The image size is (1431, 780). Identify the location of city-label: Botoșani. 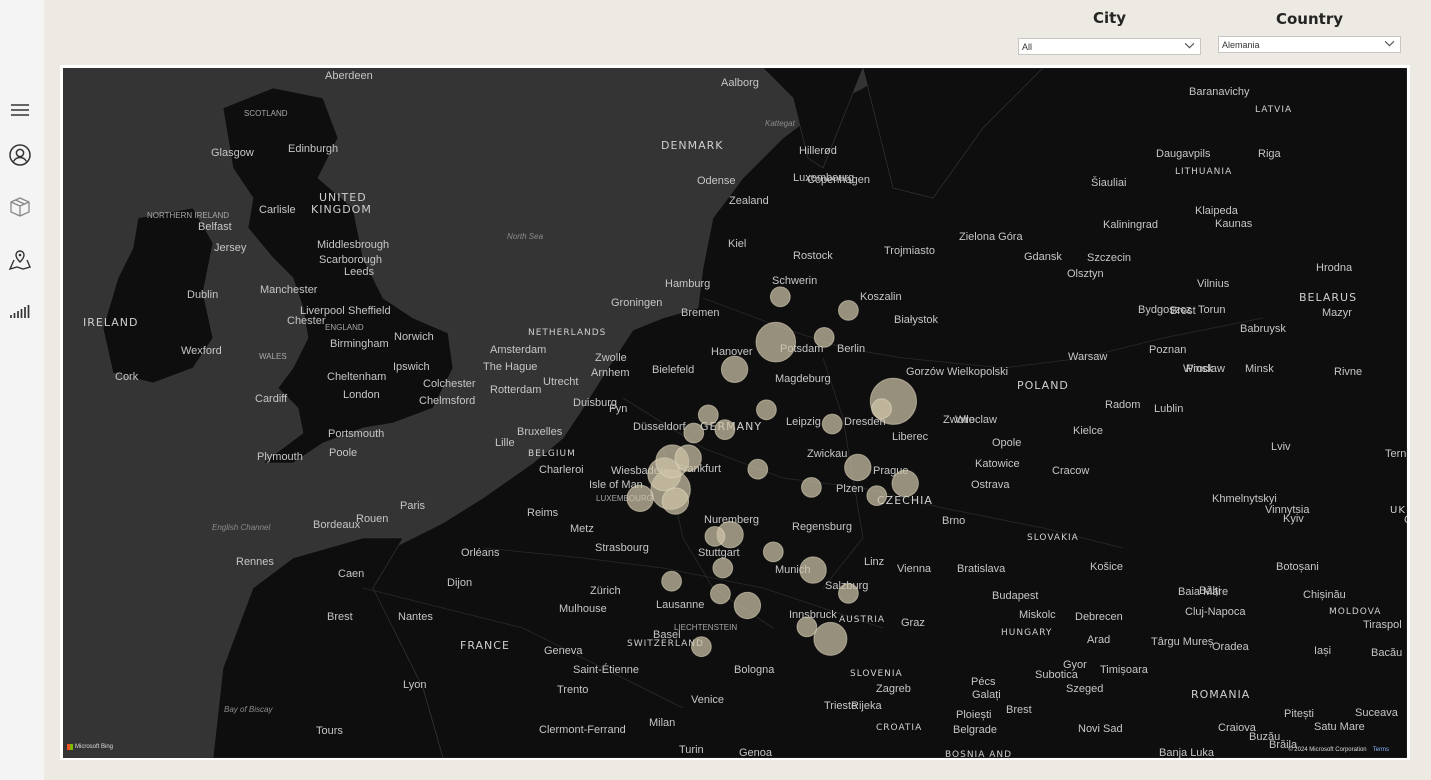
(1297, 567).